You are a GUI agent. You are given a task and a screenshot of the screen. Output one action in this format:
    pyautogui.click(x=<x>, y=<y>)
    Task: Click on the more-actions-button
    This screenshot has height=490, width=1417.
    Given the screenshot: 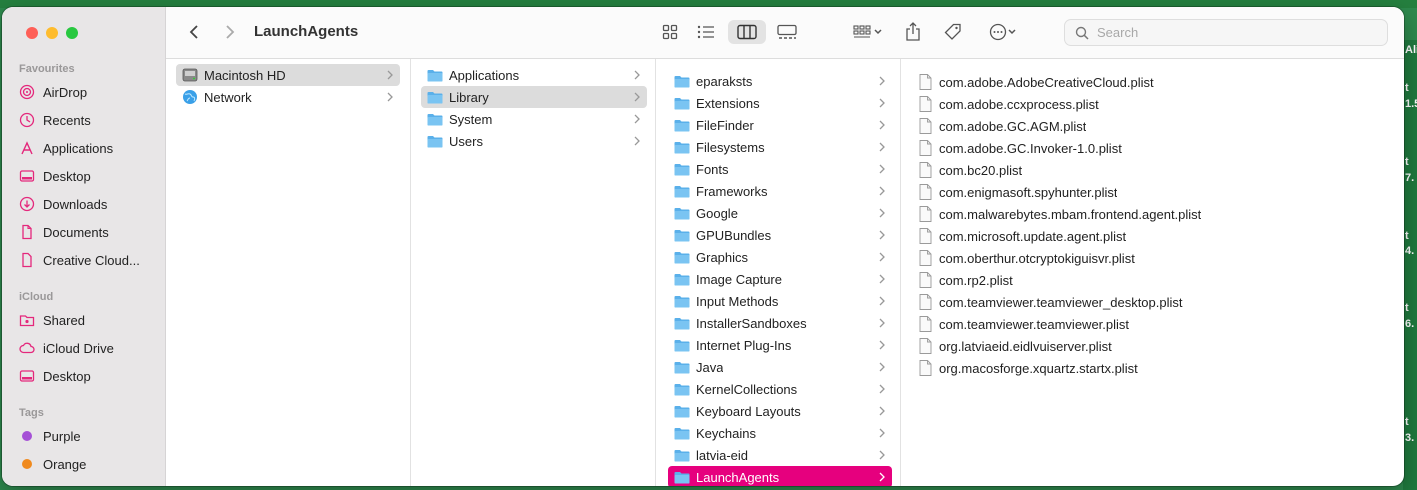 What is the action you would take?
    pyautogui.click(x=1003, y=32)
    